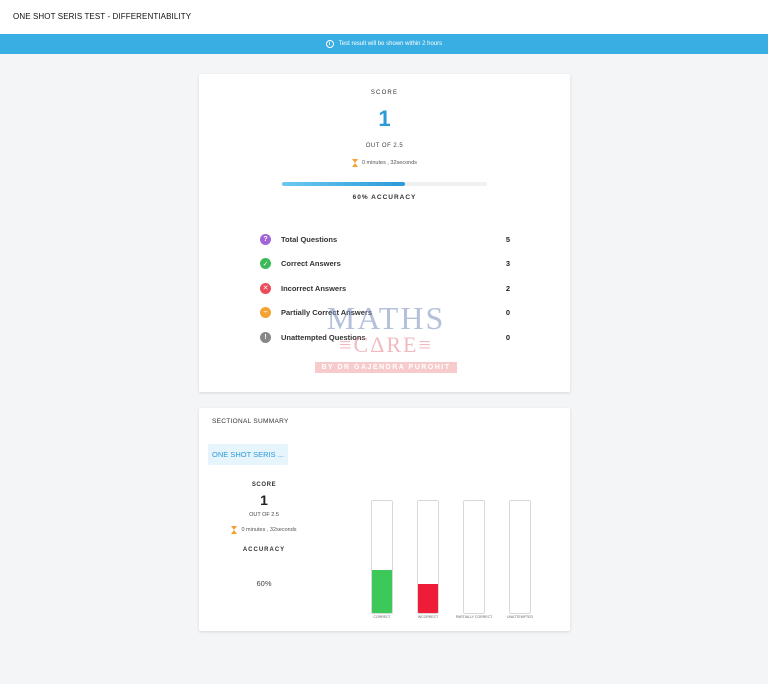 This screenshot has width=768, height=684. Describe the element at coordinates (385, 264) in the screenshot. I see `stat-row: ✓ Correct Answers 3` at that location.